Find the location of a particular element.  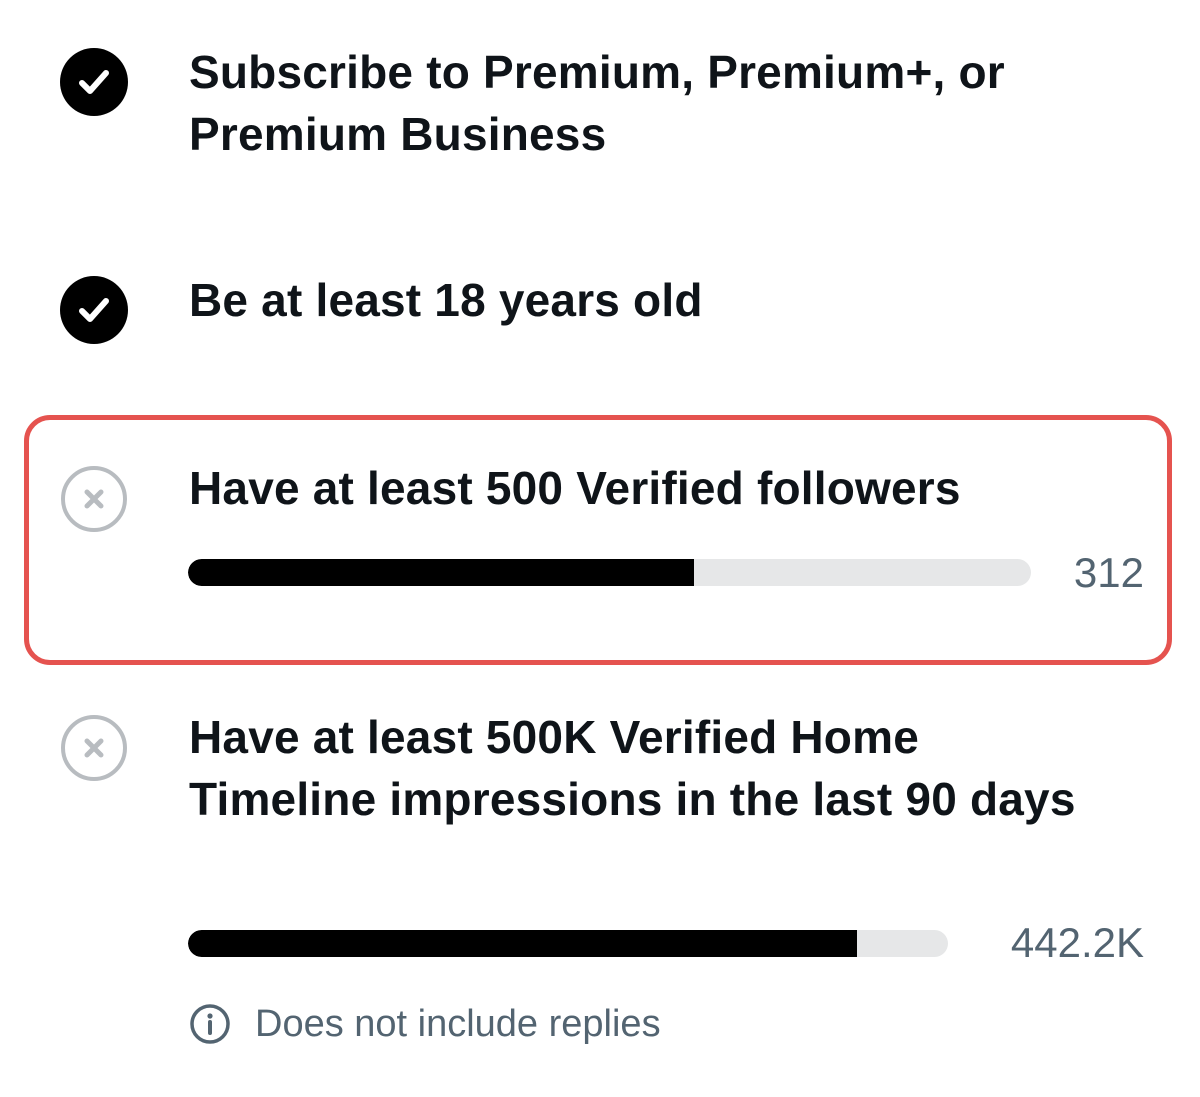

info-note: Does not include replies is located at coordinates (425, 1024).